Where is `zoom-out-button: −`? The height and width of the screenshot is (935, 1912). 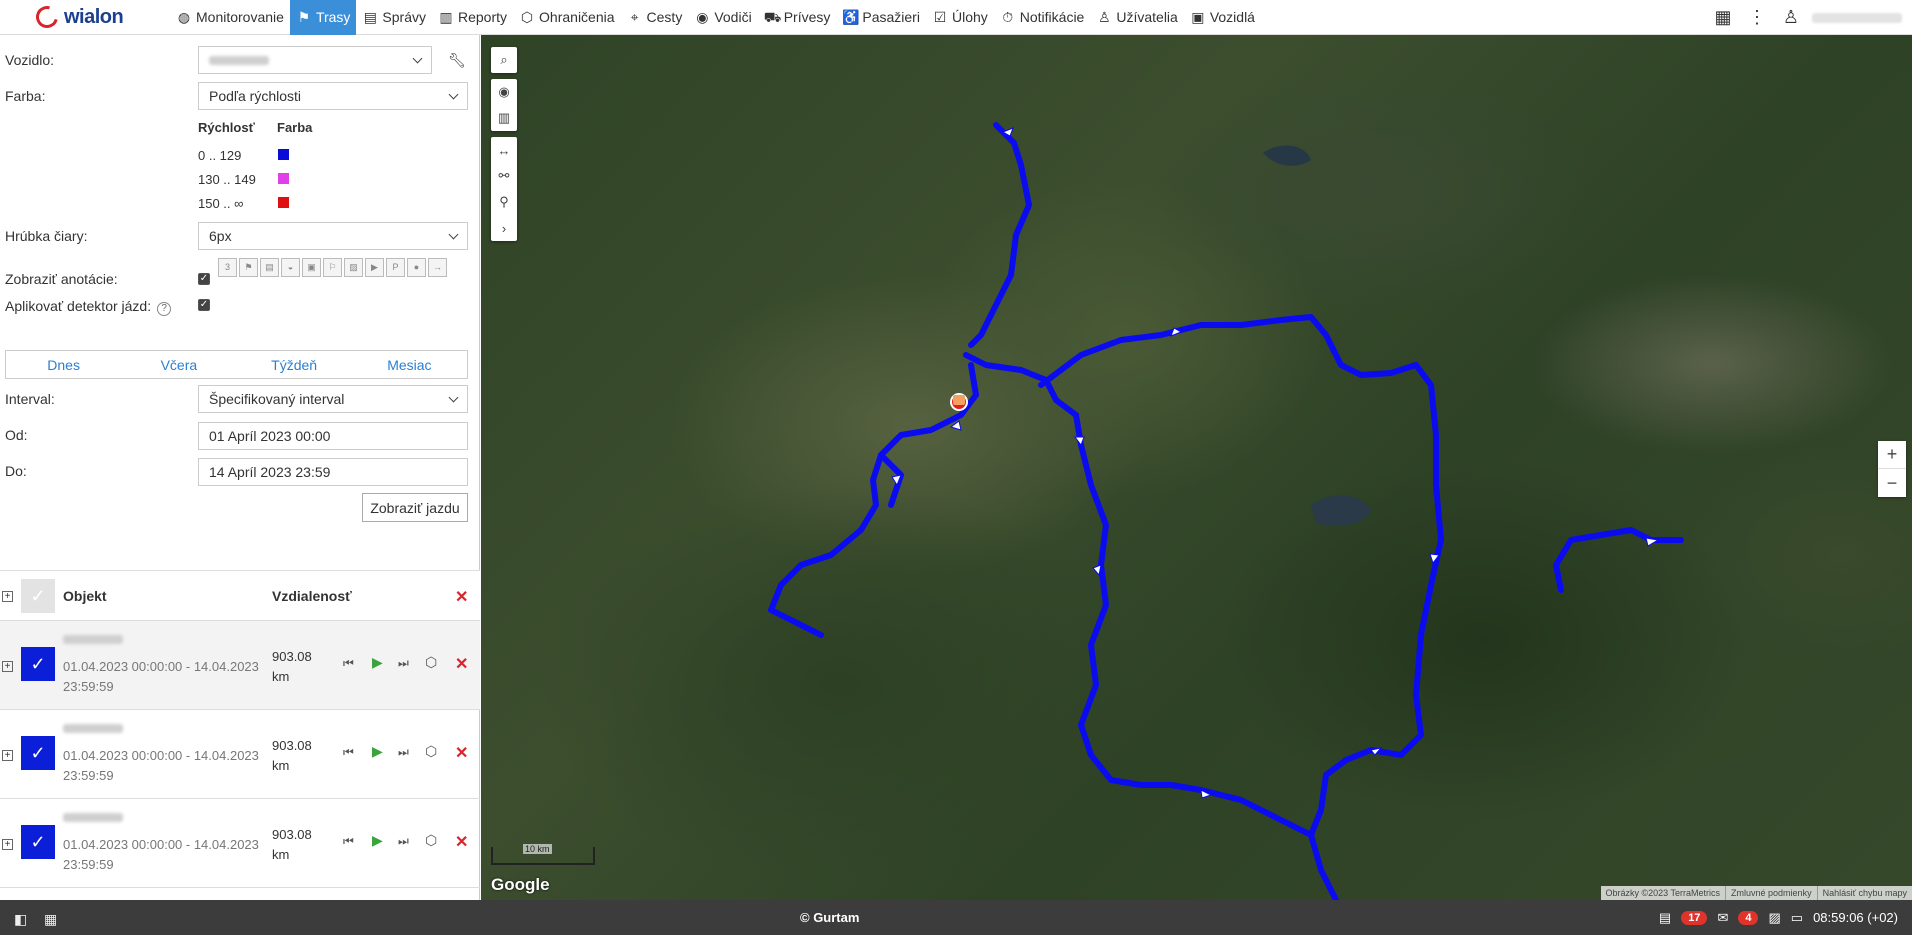
zoom-out-button: − is located at coordinates (1892, 483).